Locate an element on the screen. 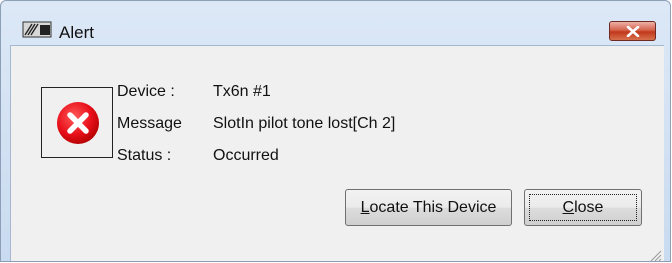  message-value: SlotIn pilot tone lost[Ch 2] is located at coordinates (304, 123).